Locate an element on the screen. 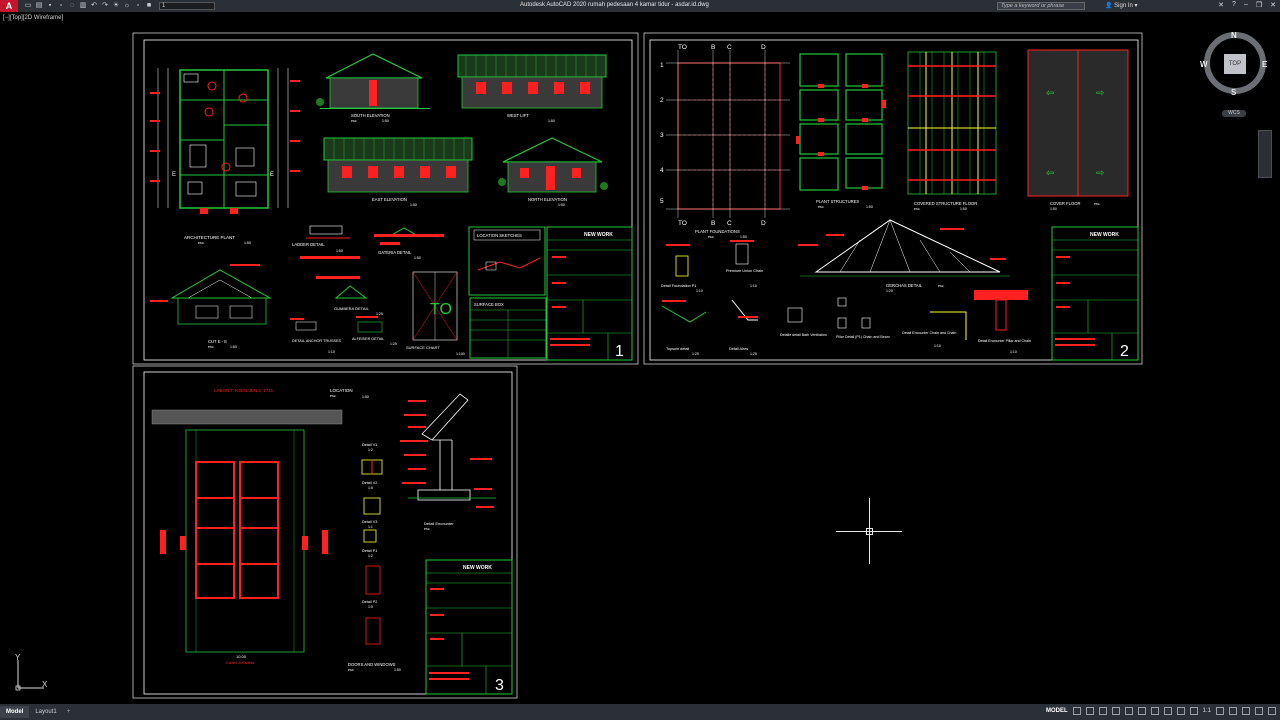  sun-icon: ☼ is located at coordinates (127, 6).